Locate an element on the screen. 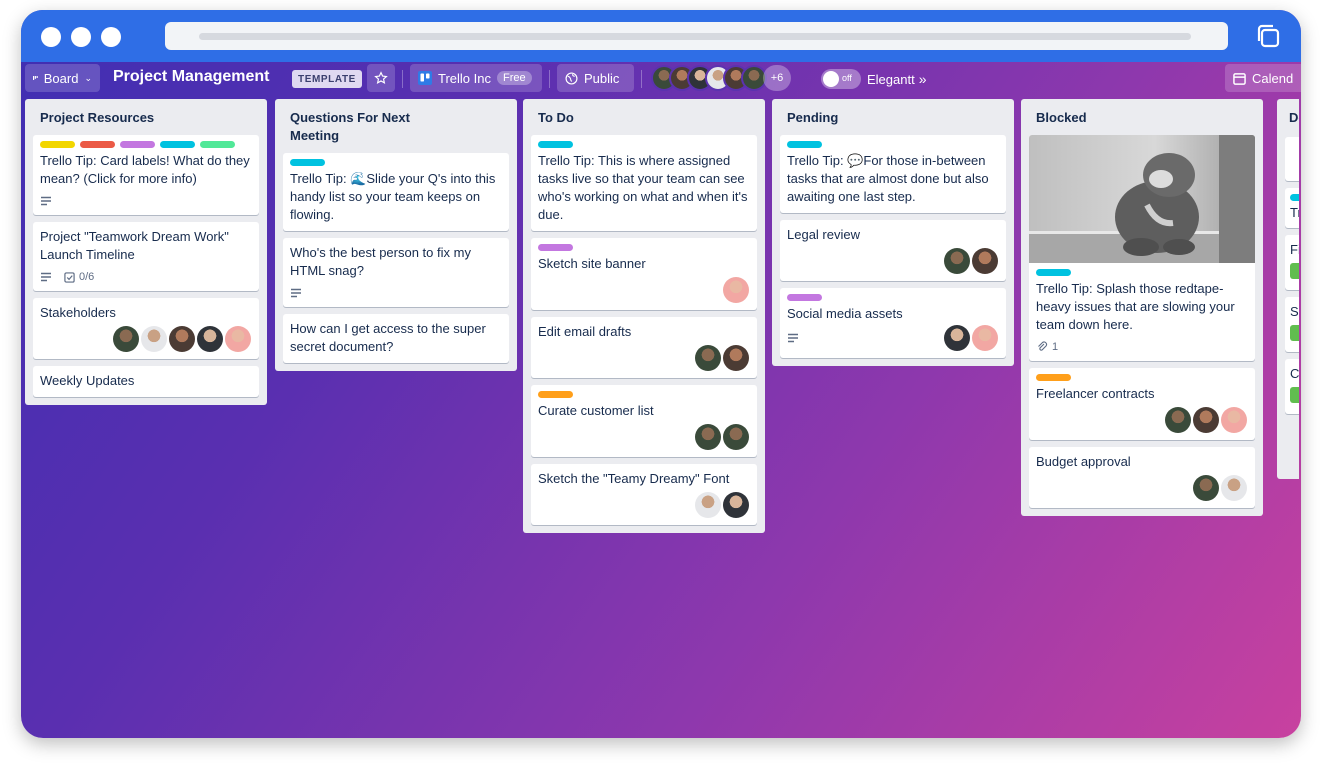 The width and height of the screenshot is (1322, 769). more-members-button: +6 is located at coordinates (777, 78).